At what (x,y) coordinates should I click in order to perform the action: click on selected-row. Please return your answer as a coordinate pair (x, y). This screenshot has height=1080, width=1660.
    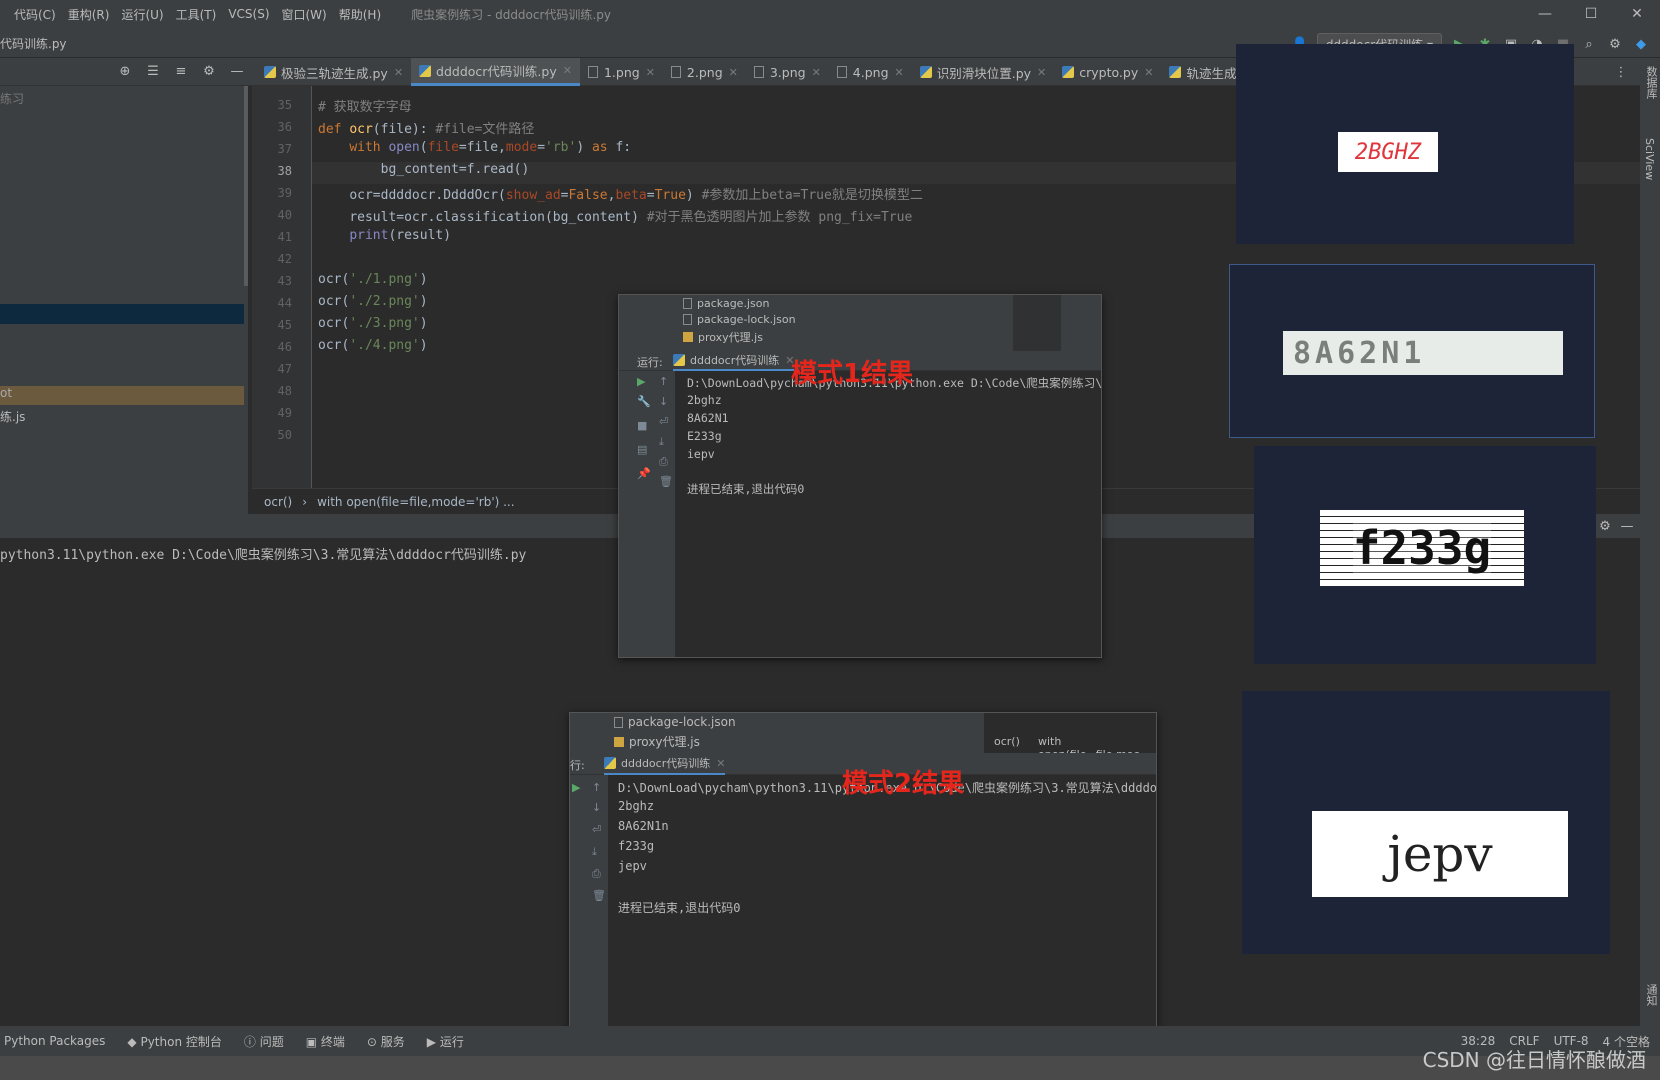
    Looking at the image, I should click on (122, 314).